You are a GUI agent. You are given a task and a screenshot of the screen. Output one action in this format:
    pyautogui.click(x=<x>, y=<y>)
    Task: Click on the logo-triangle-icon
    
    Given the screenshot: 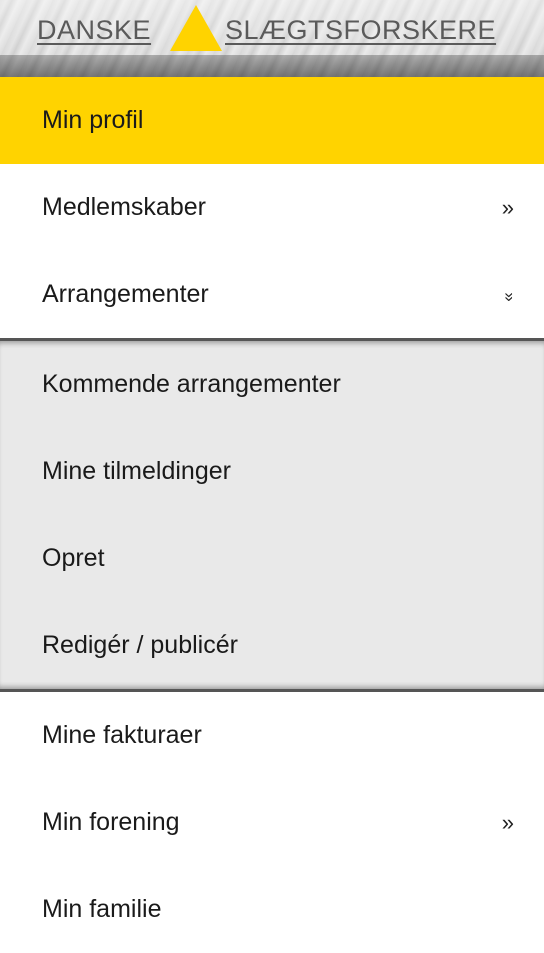 What is the action you would take?
    pyautogui.click(x=196, y=28)
    